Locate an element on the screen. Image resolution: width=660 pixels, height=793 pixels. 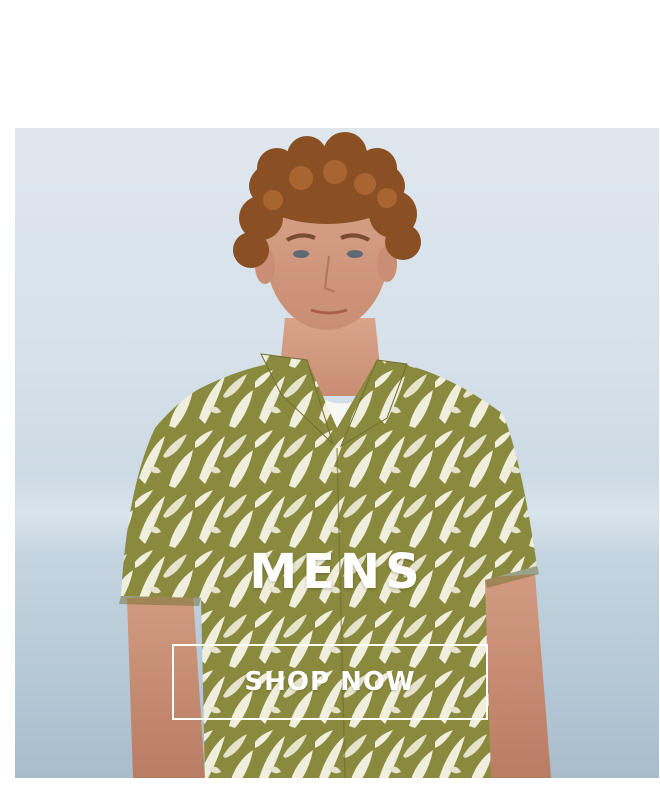
shop-now-button: SHOP NOW is located at coordinates (330, 682).